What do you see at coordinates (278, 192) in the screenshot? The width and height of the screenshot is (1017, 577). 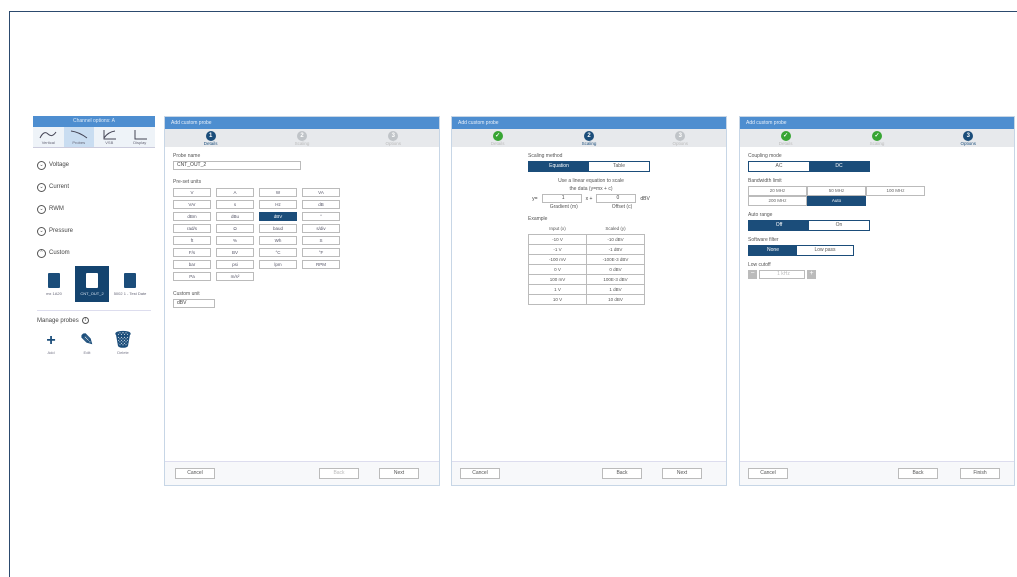 I see `unit-button: W` at bounding box center [278, 192].